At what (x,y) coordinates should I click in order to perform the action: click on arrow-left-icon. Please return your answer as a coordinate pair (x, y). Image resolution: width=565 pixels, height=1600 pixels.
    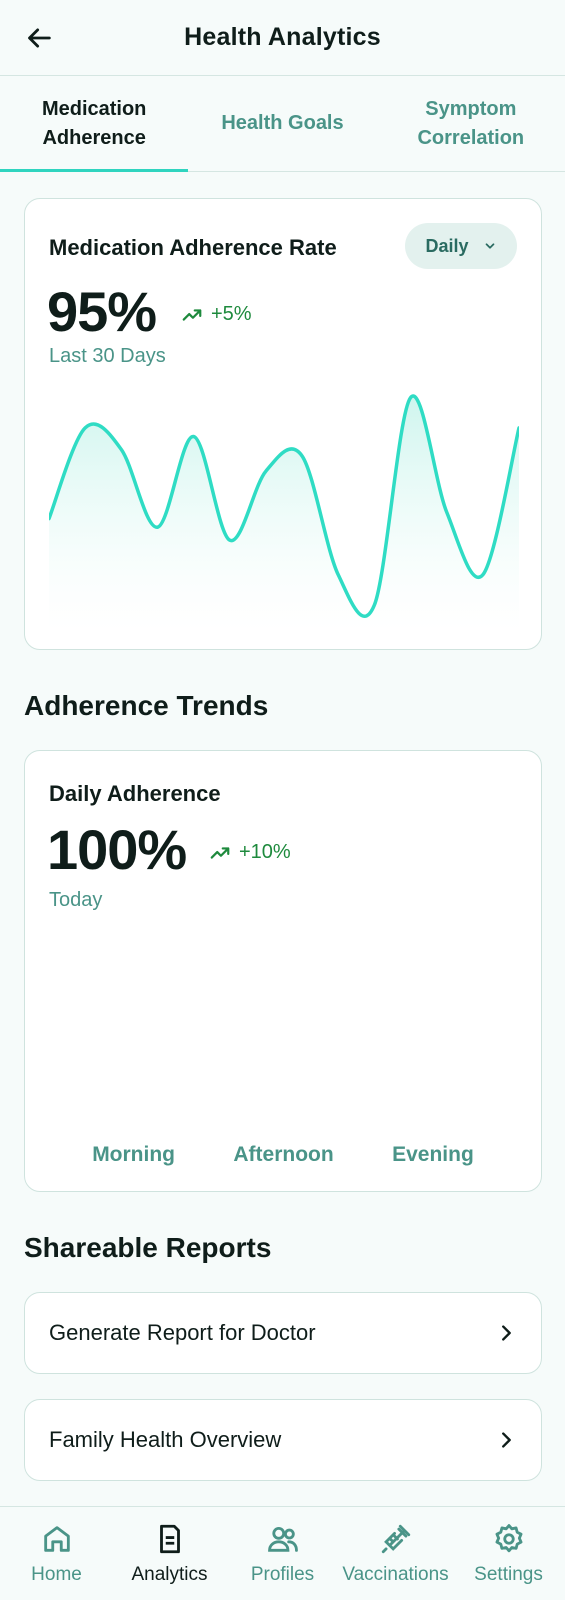
    Looking at the image, I should click on (39, 38).